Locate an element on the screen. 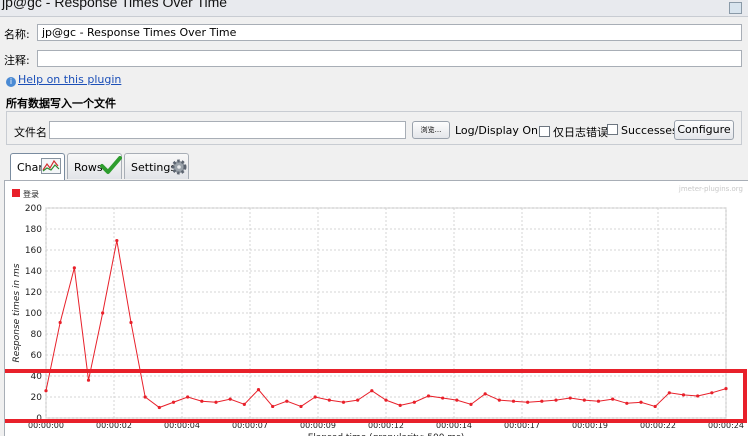  legend-swatch is located at coordinates (16, 193).